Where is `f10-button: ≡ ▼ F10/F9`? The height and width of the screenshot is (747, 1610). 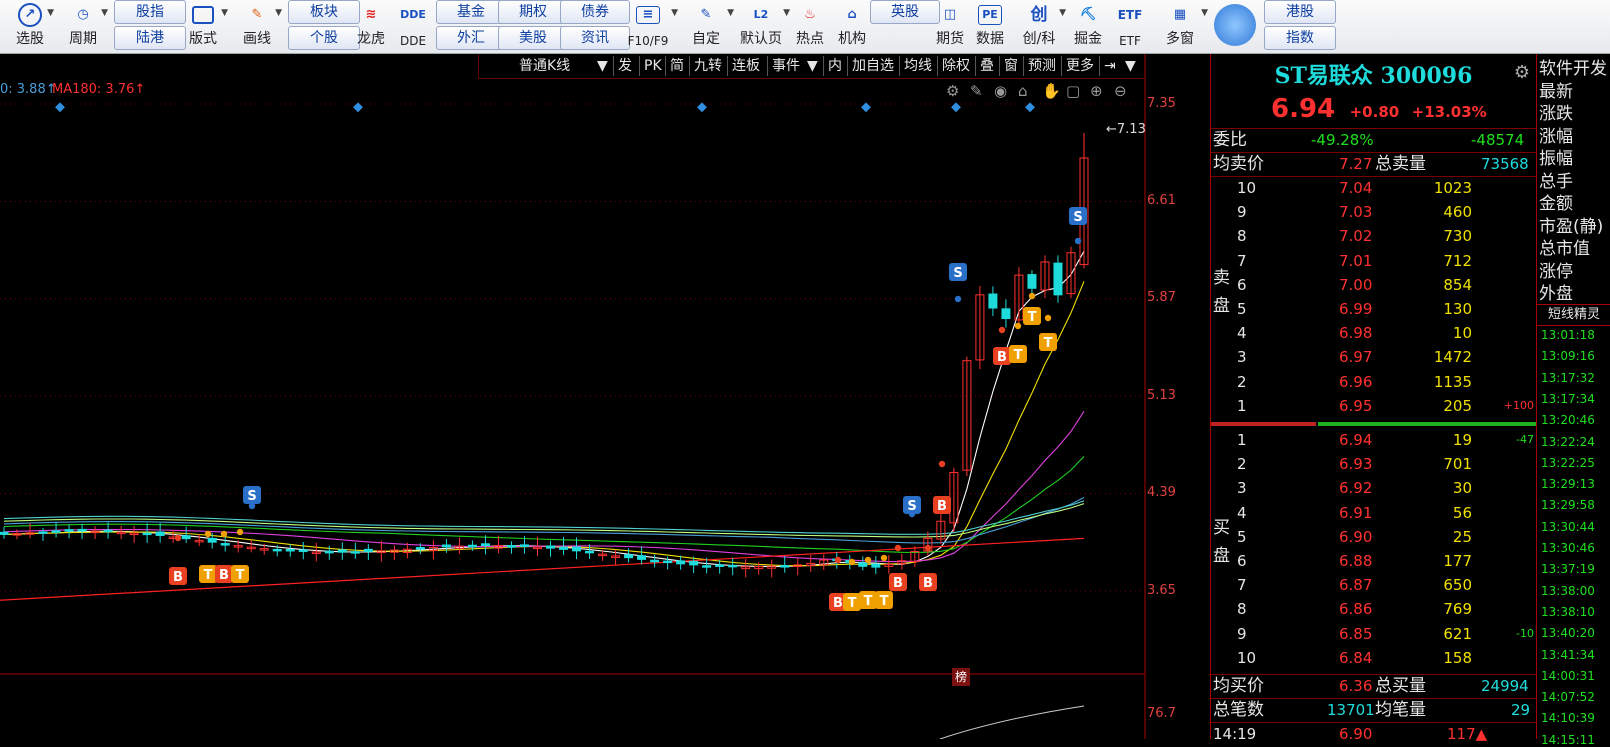
f10-button: ≡ ▼ F10/F9 is located at coordinates (648, 26).